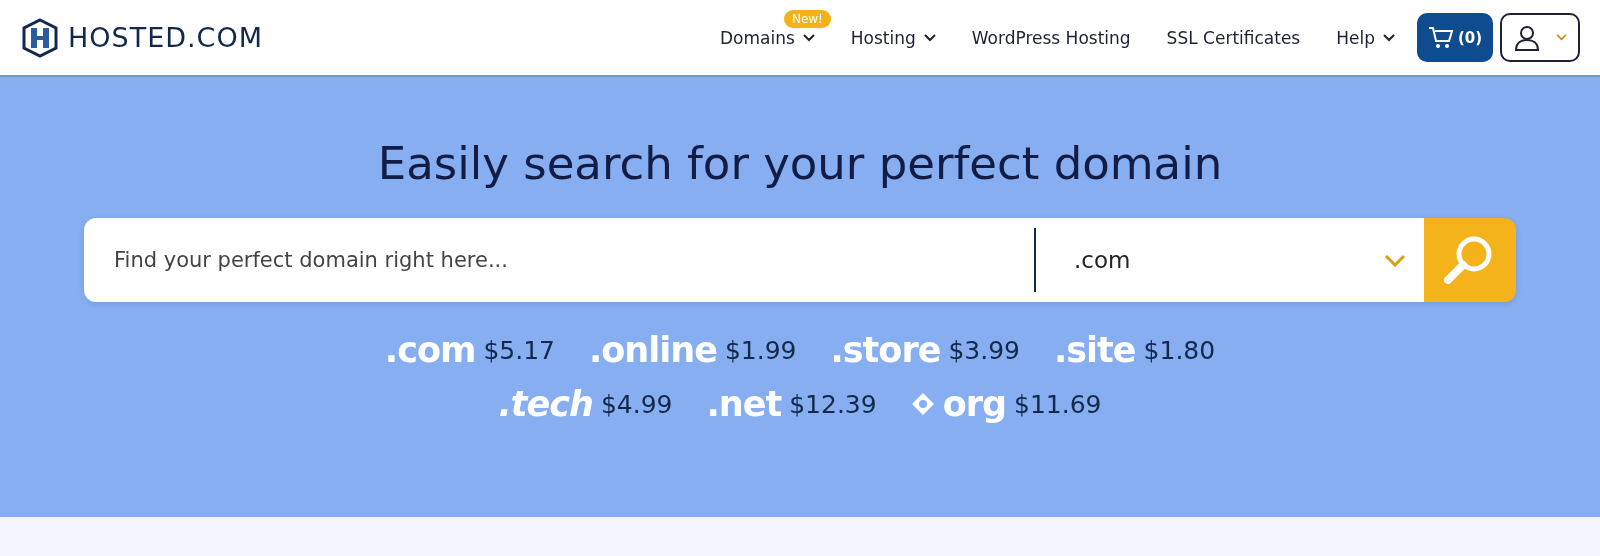 The height and width of the screenshot is (556, 1600). Describe the element at coordinates (984, 350) in the screenshot. I see `price-text: $3.99` at that location.